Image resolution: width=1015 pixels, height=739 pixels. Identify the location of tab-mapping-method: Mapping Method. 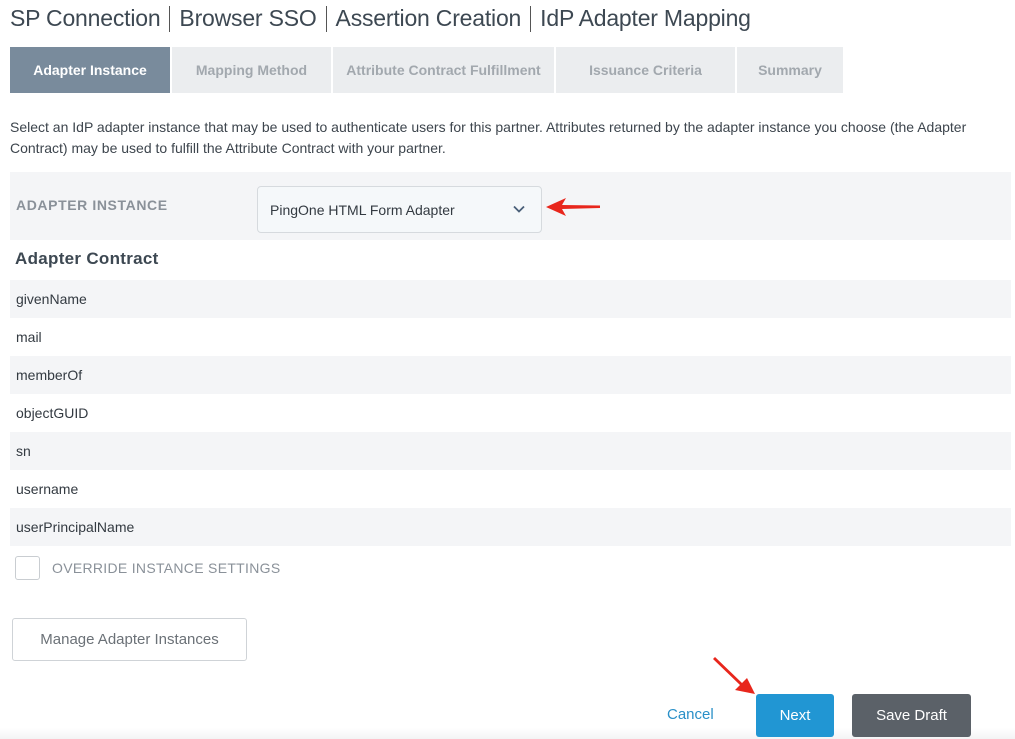
(251, 70).